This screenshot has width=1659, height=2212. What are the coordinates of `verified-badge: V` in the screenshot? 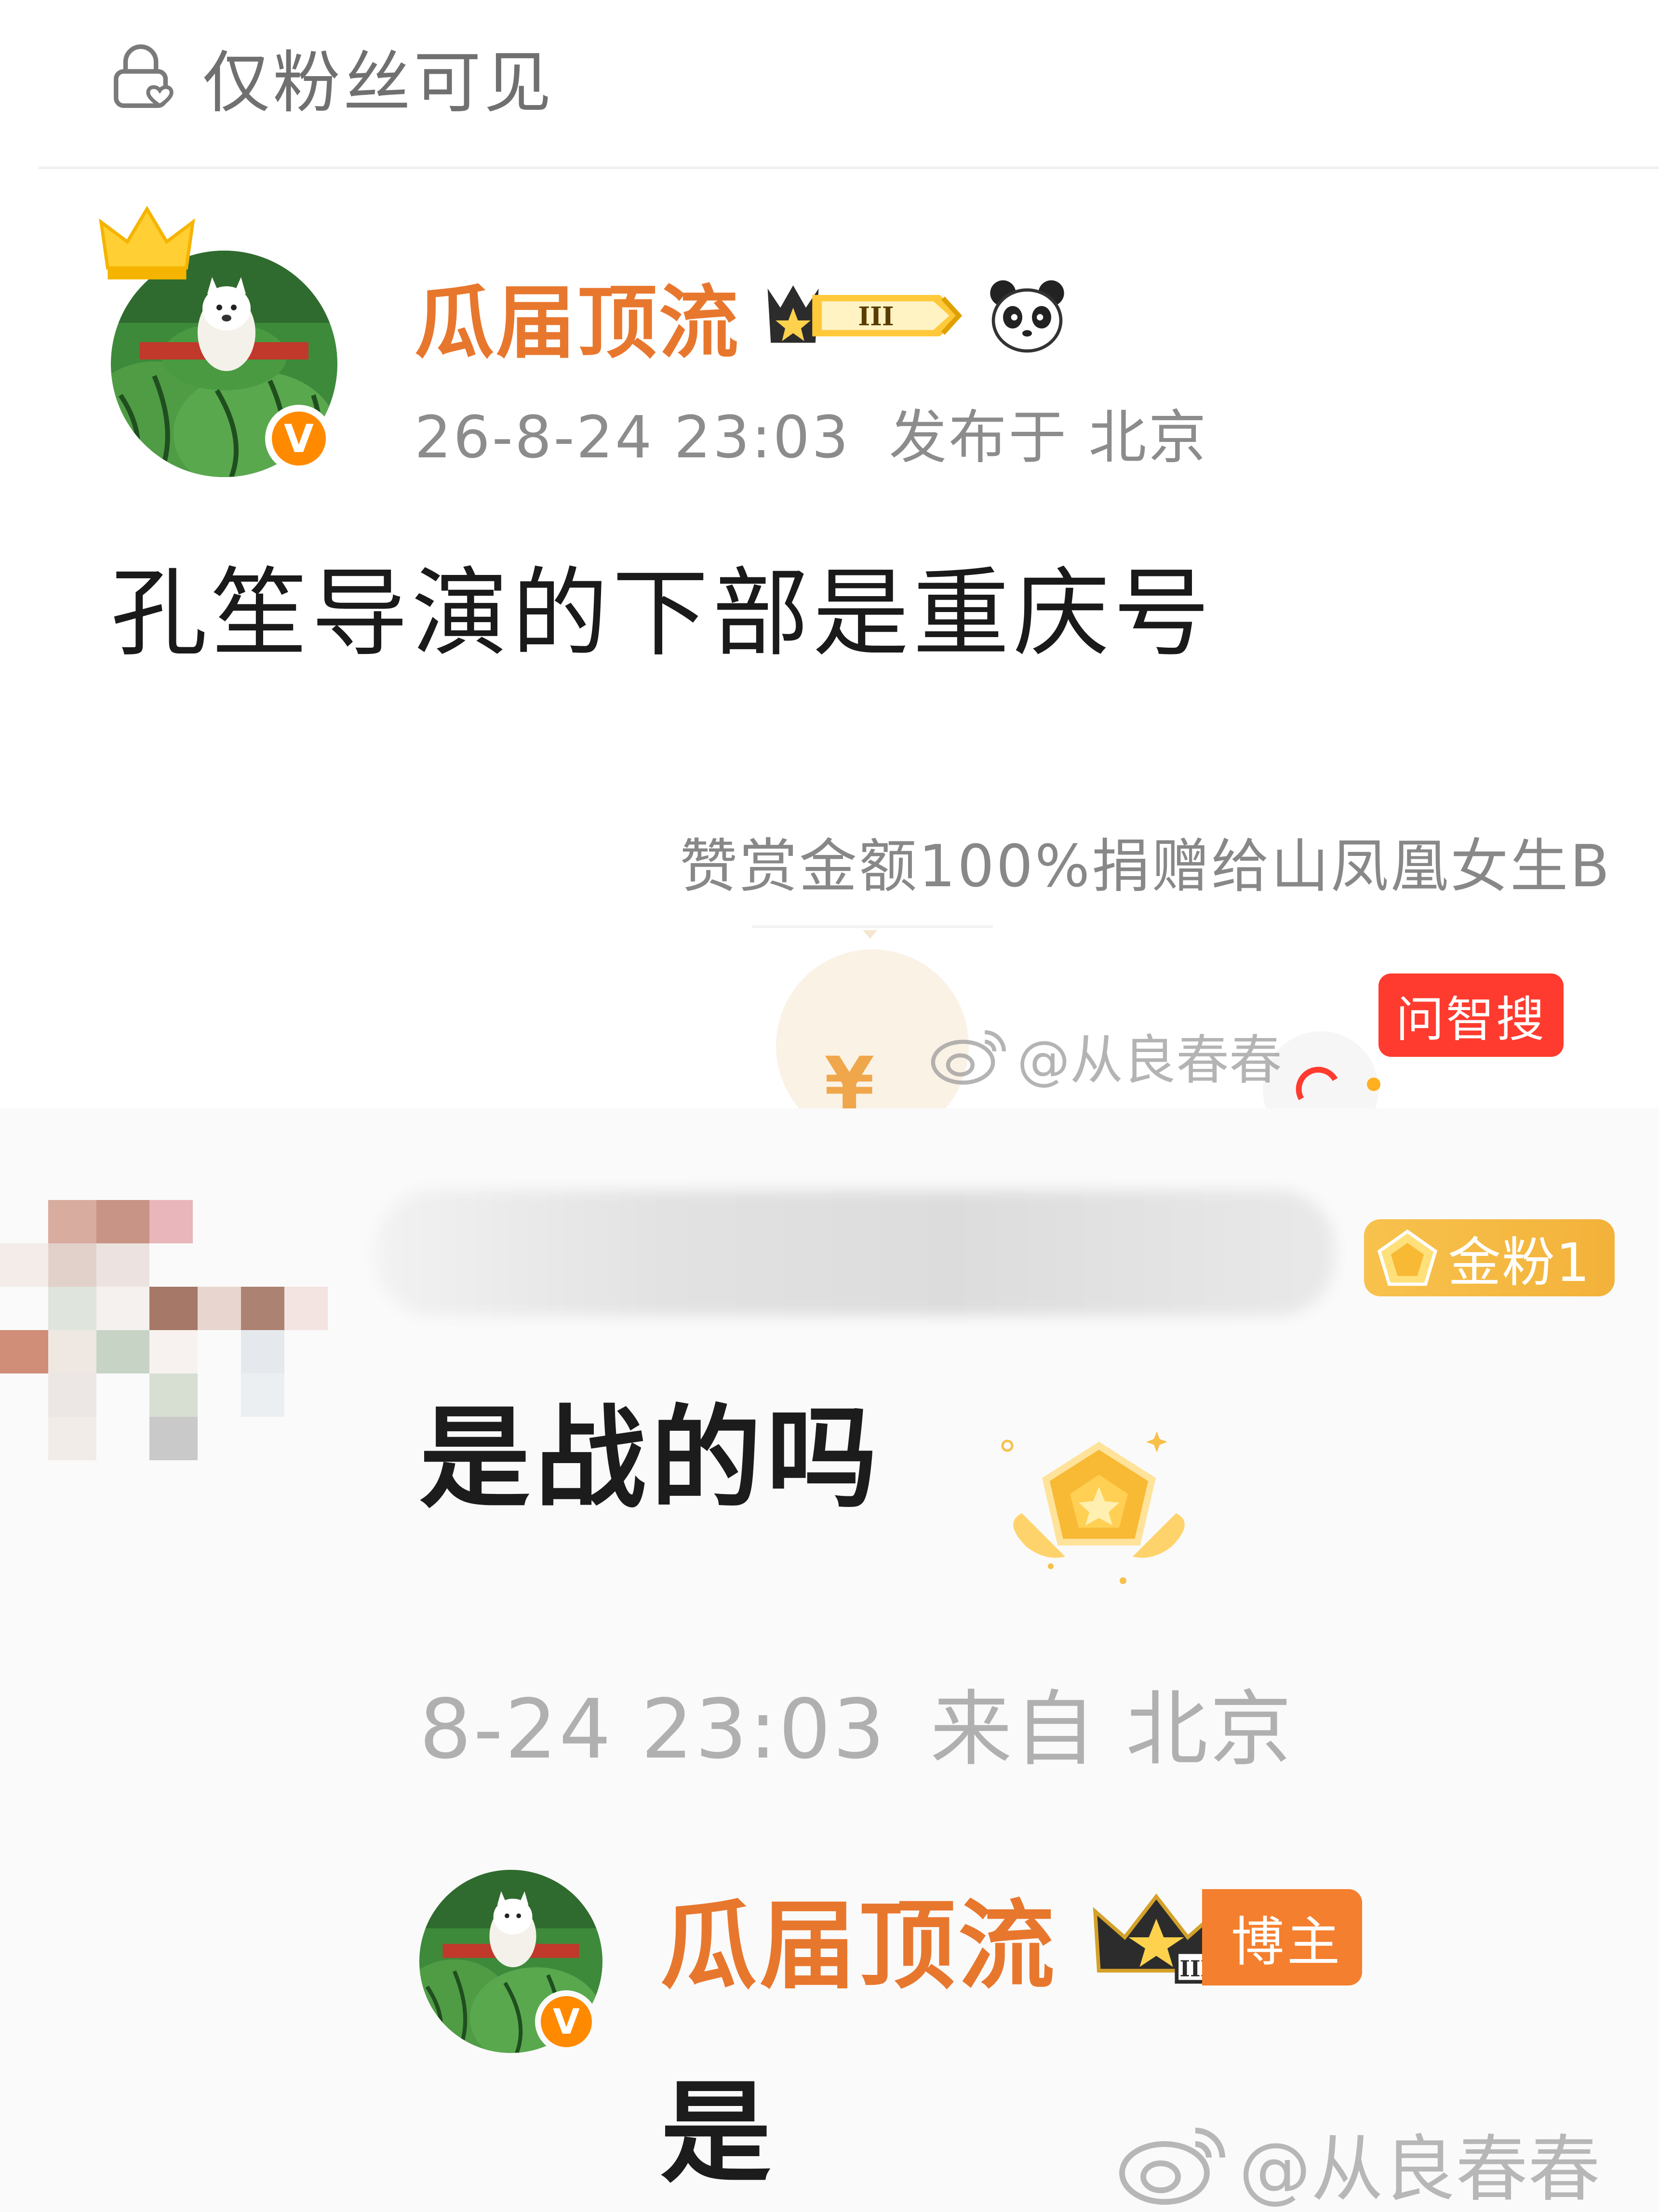 It's located at (299, 438).